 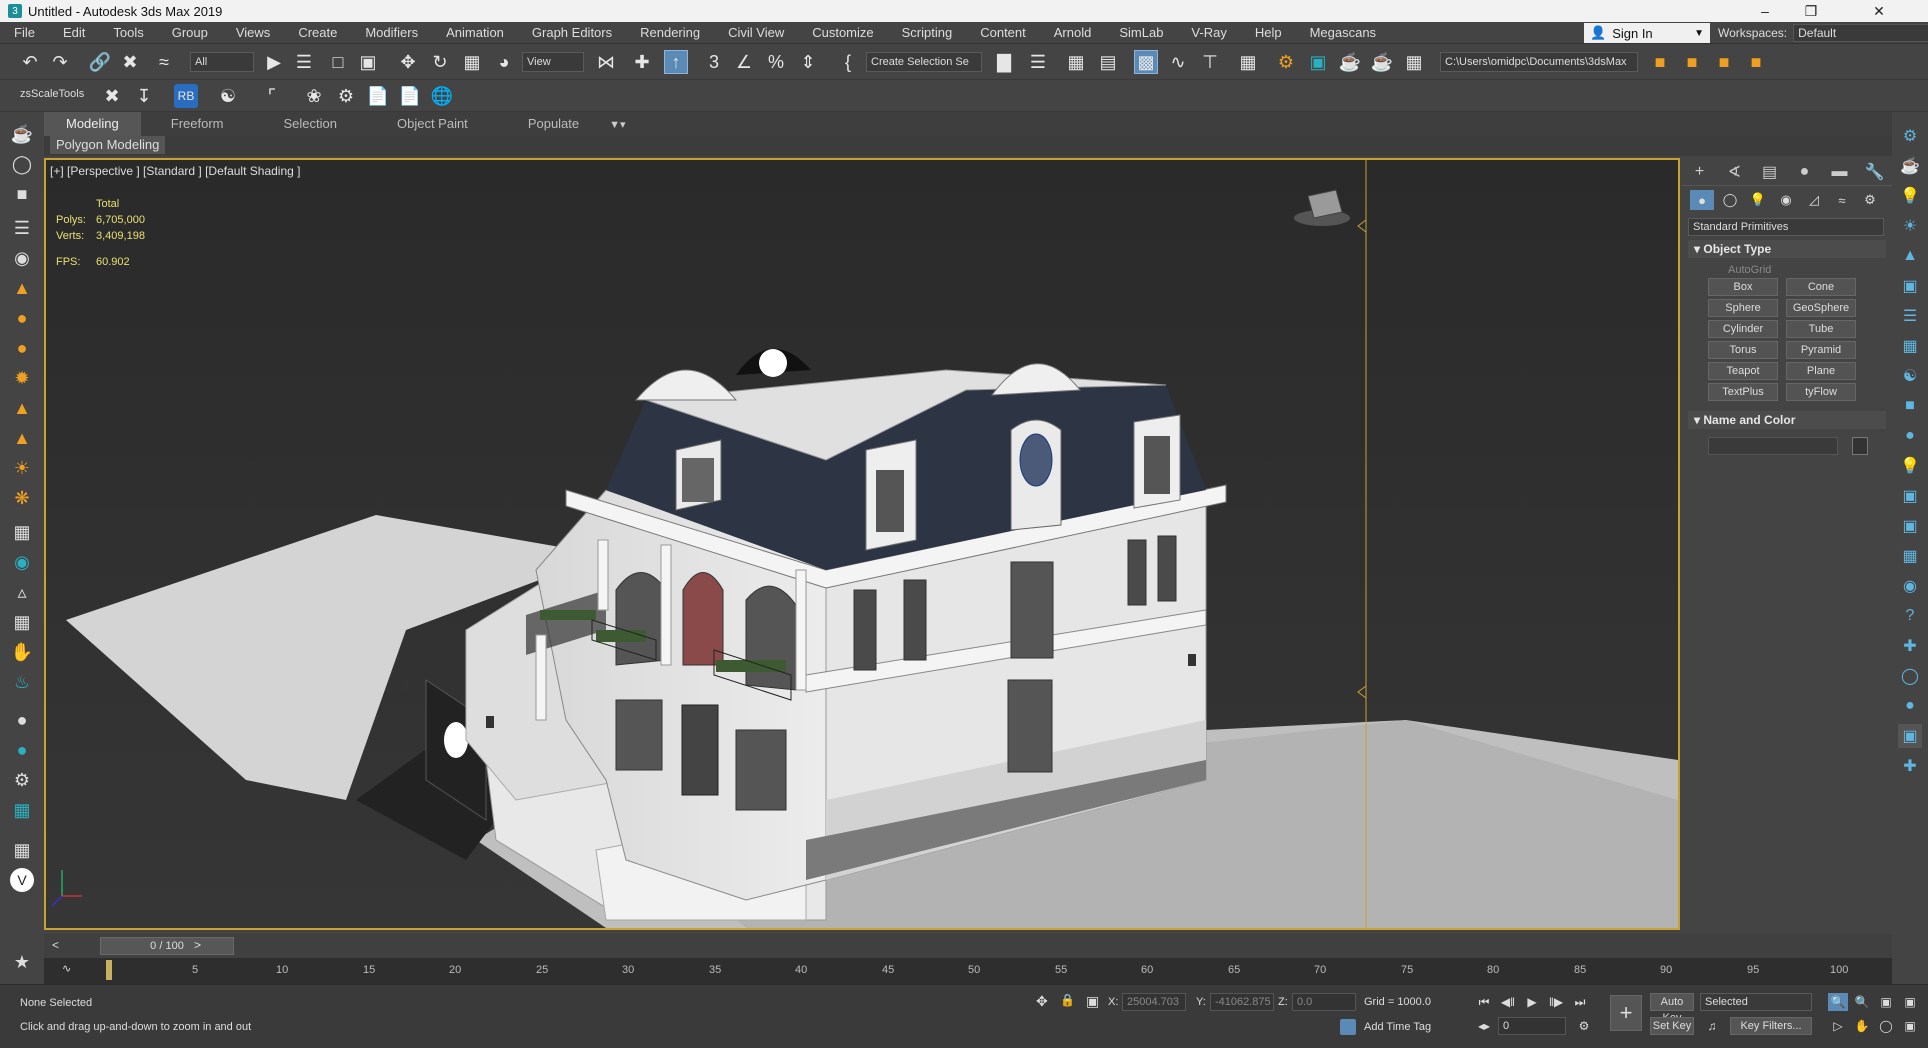 I want to click on menu-modifiers: Modifiers, so click(x=391, y=32).